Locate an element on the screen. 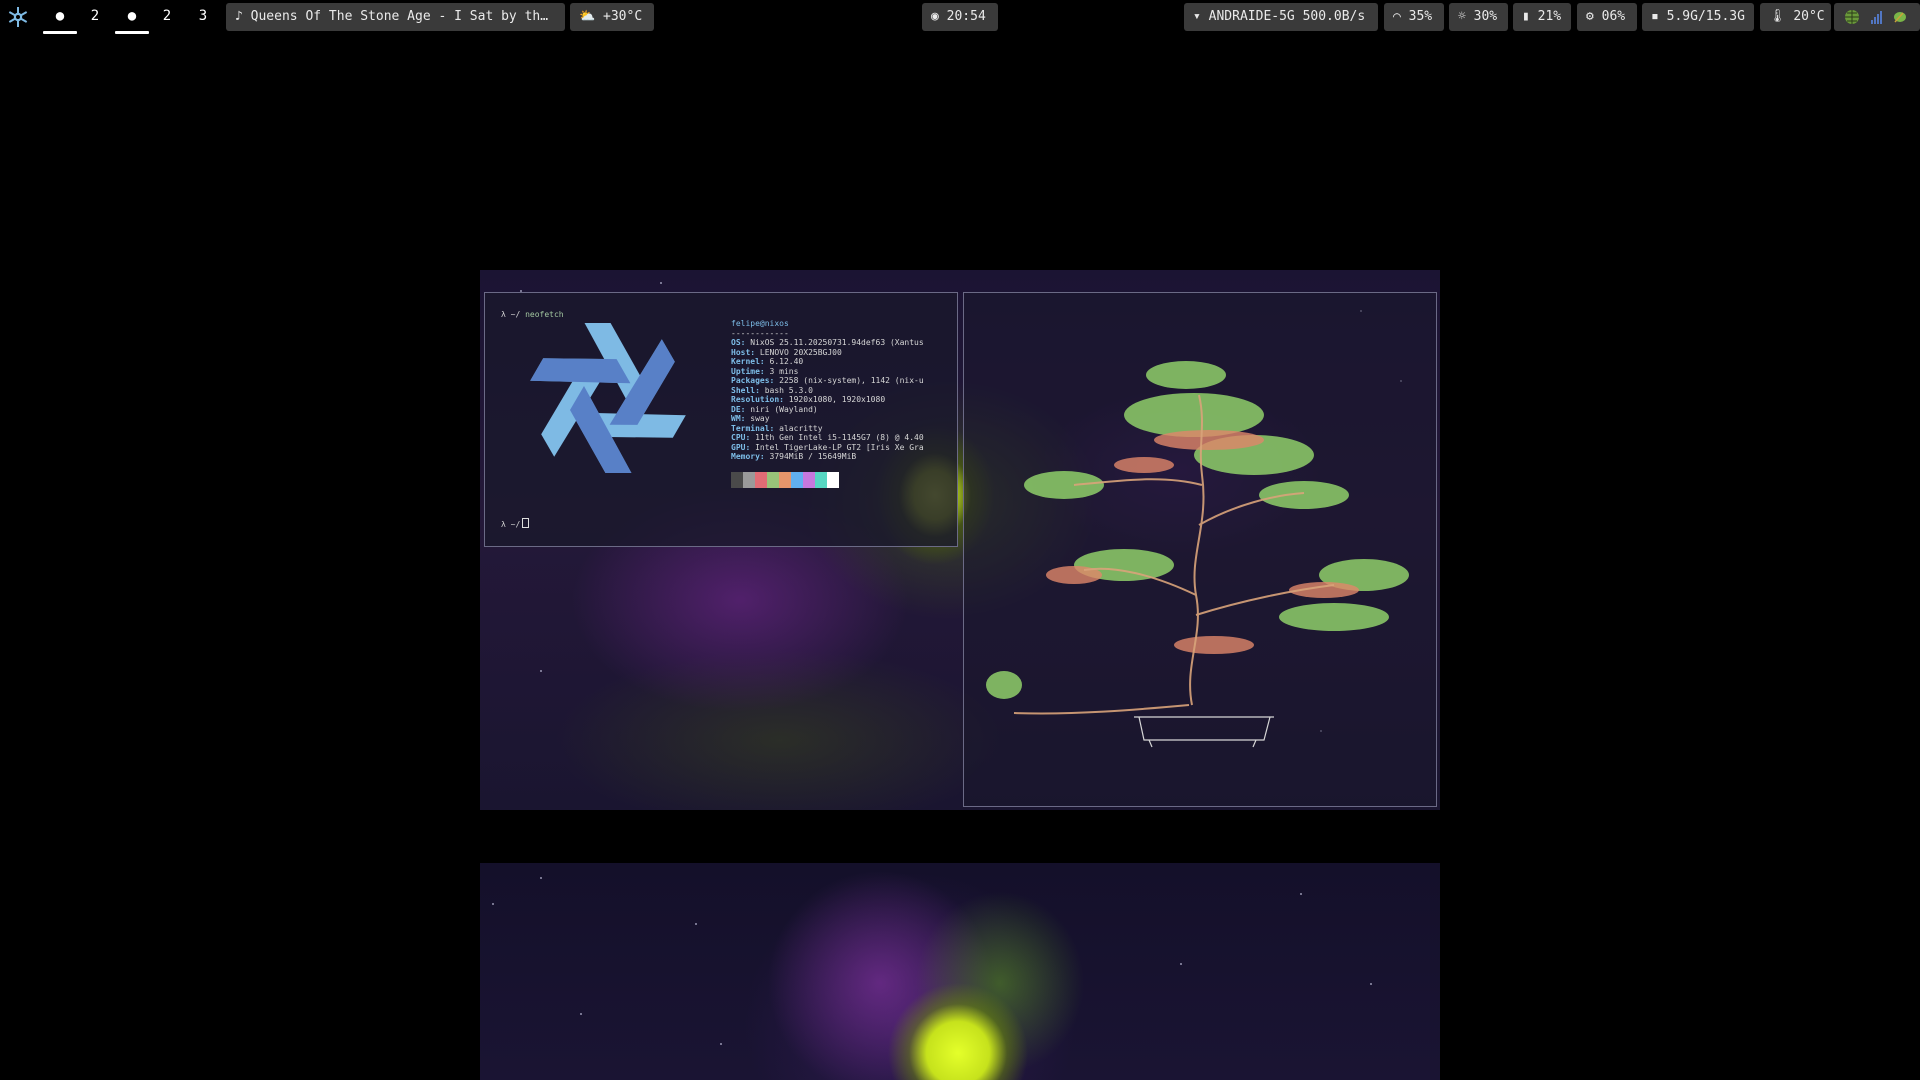 The image size is (1920, 1080). volume-widget: ⌒ 35% is located at coordinates (1414, 17).